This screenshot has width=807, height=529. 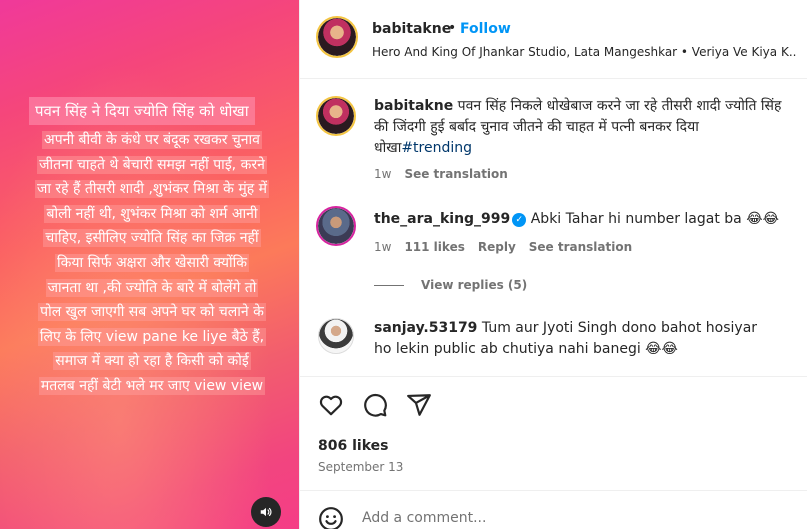 I want to click on comment-meta: 1w 111 likes Reply See translation, so click(x=509, y=247).